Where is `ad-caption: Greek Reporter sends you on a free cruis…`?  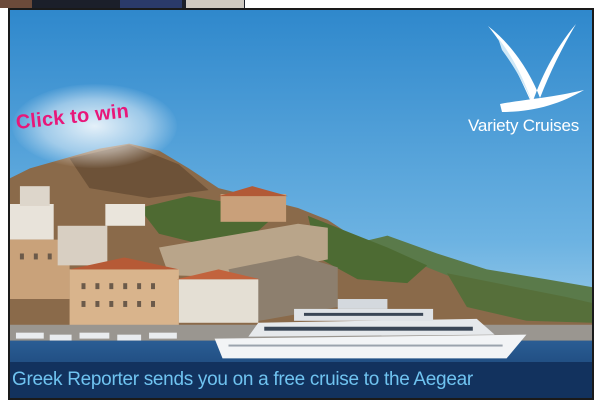 ad-caption: Greek Reporter sends you on a free cruis… is located at coordinates (301, 380).